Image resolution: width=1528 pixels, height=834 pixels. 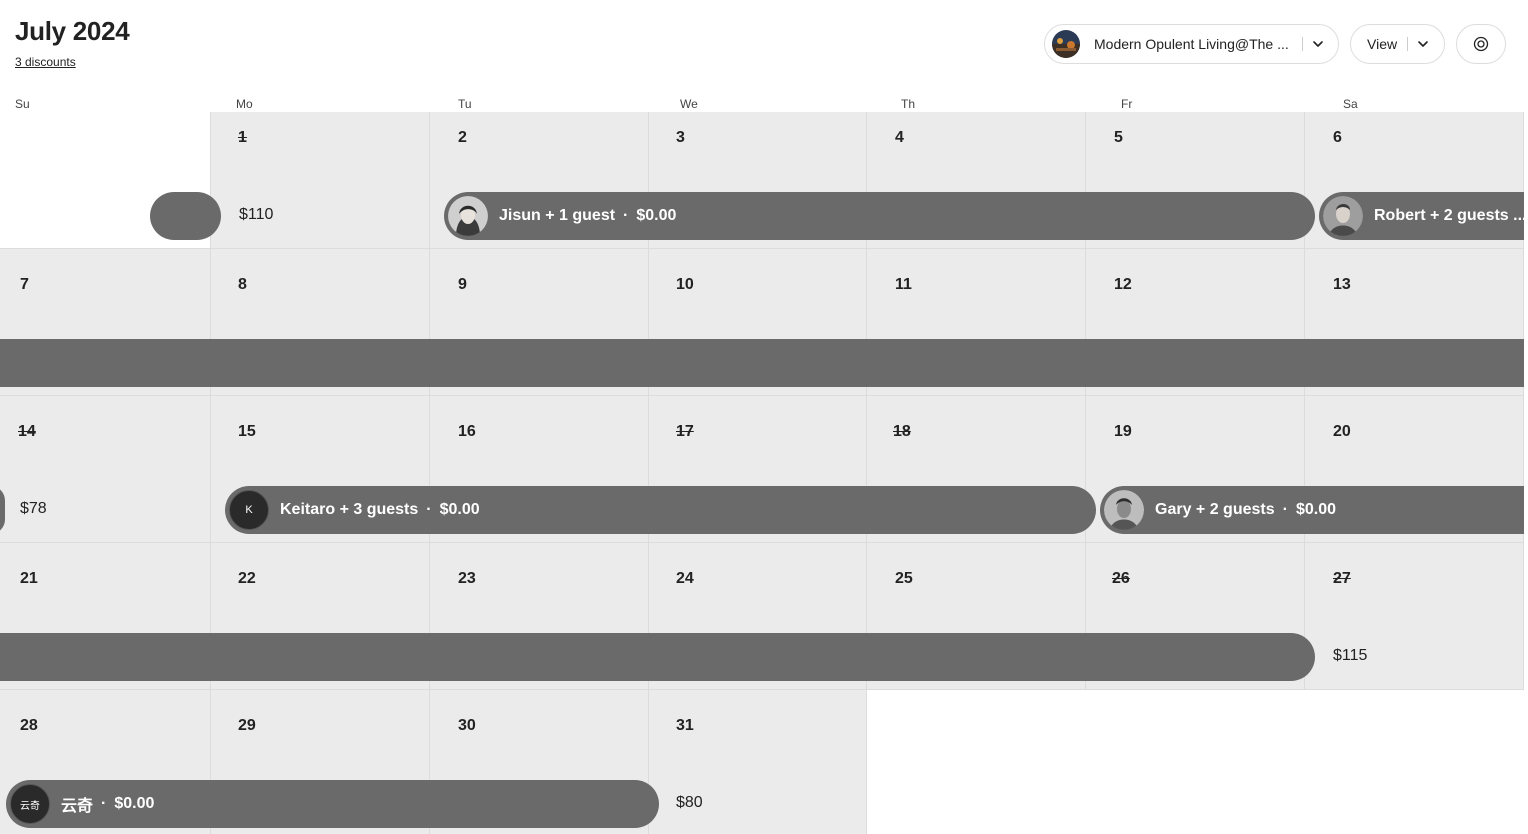 I want to click on nightly-price: $78, so click(x=33, y=508).